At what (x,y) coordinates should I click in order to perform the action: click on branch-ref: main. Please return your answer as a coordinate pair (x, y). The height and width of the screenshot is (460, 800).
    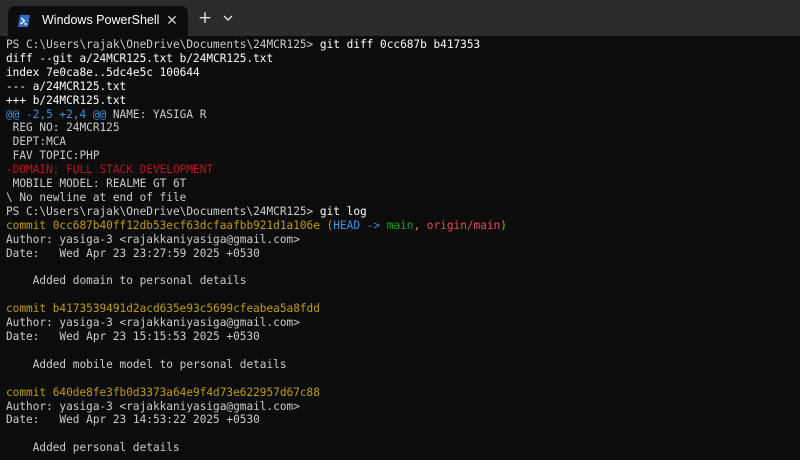
    Looking at the image, I should click on (400, 225).